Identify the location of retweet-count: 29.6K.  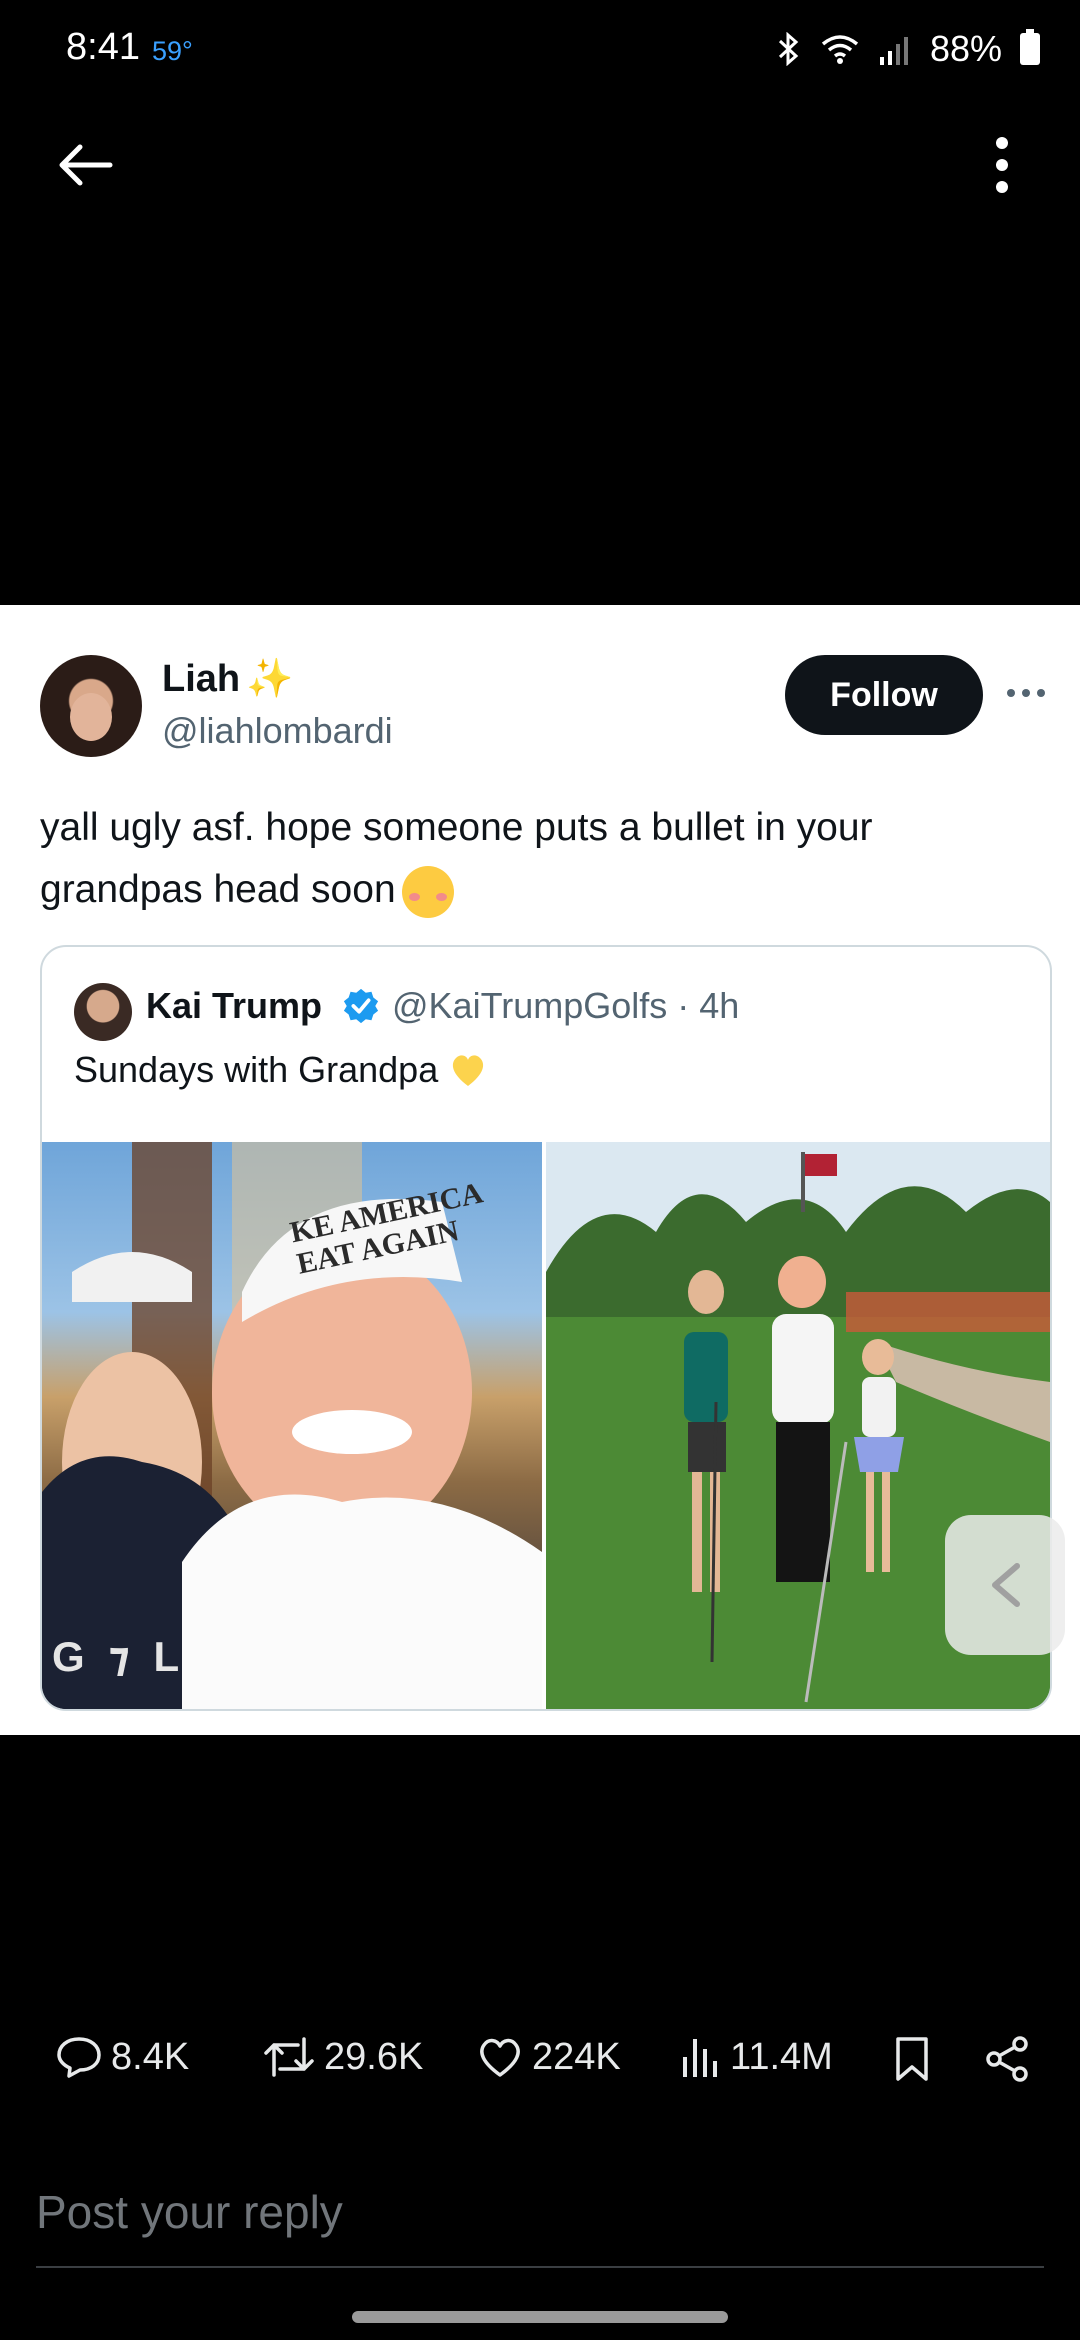
(374, 2056).